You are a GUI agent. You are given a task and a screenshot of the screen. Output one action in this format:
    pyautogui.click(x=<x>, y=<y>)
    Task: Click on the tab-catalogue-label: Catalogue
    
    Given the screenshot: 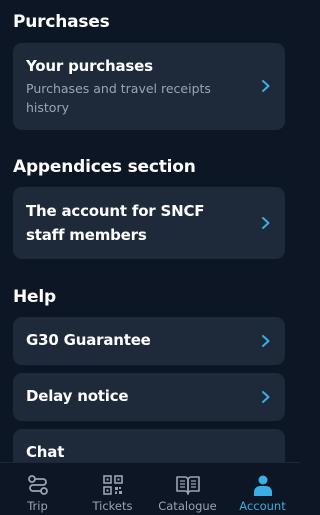 What is the action you would take?
    pyautogui.click(x=187, y=506)
    